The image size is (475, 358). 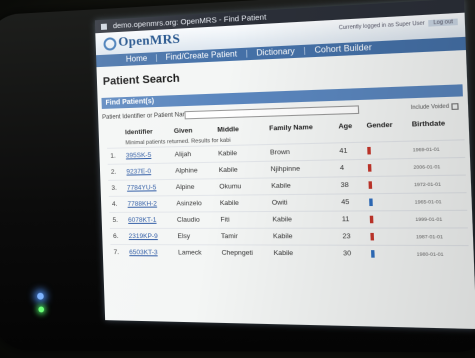 I want to click on middle-name: Okumu, so click(x=242, y=187).